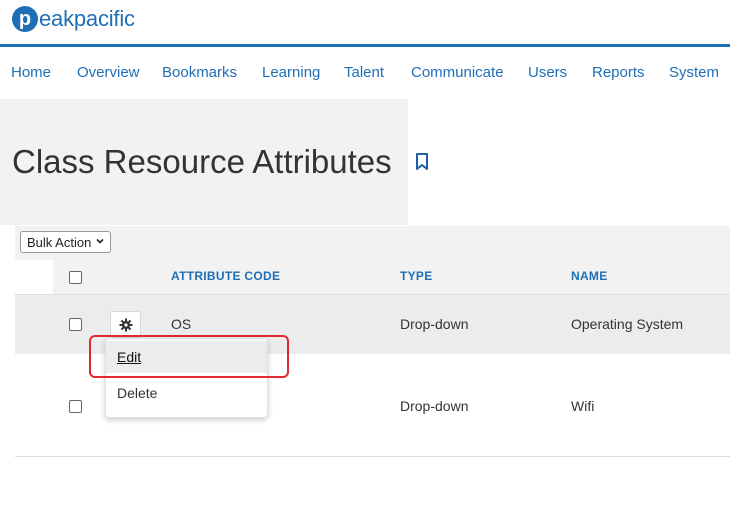 The height and width of the screenshot is (505, 730). I want to click on column-header-attribute-code: ATTRIBUTE CODE, so click(225, 276).